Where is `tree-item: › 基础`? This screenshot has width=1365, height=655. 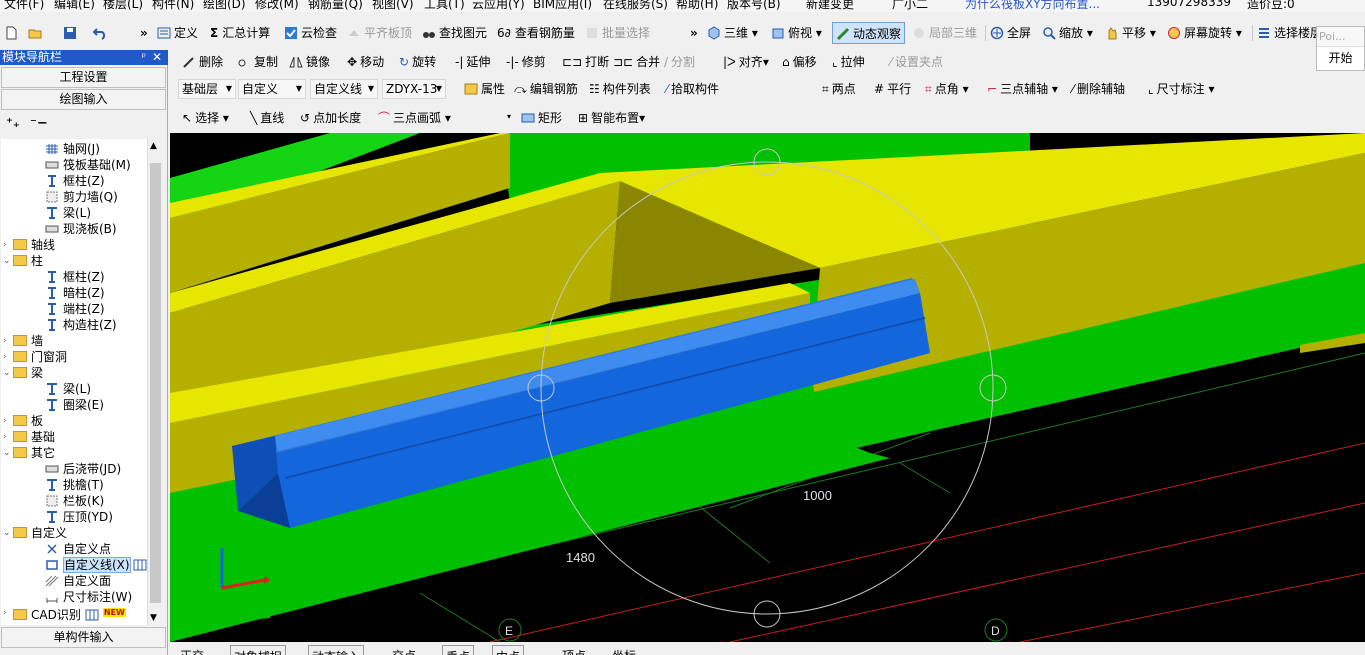
tree-item: › 基础 is located at coordinates (29, 437).